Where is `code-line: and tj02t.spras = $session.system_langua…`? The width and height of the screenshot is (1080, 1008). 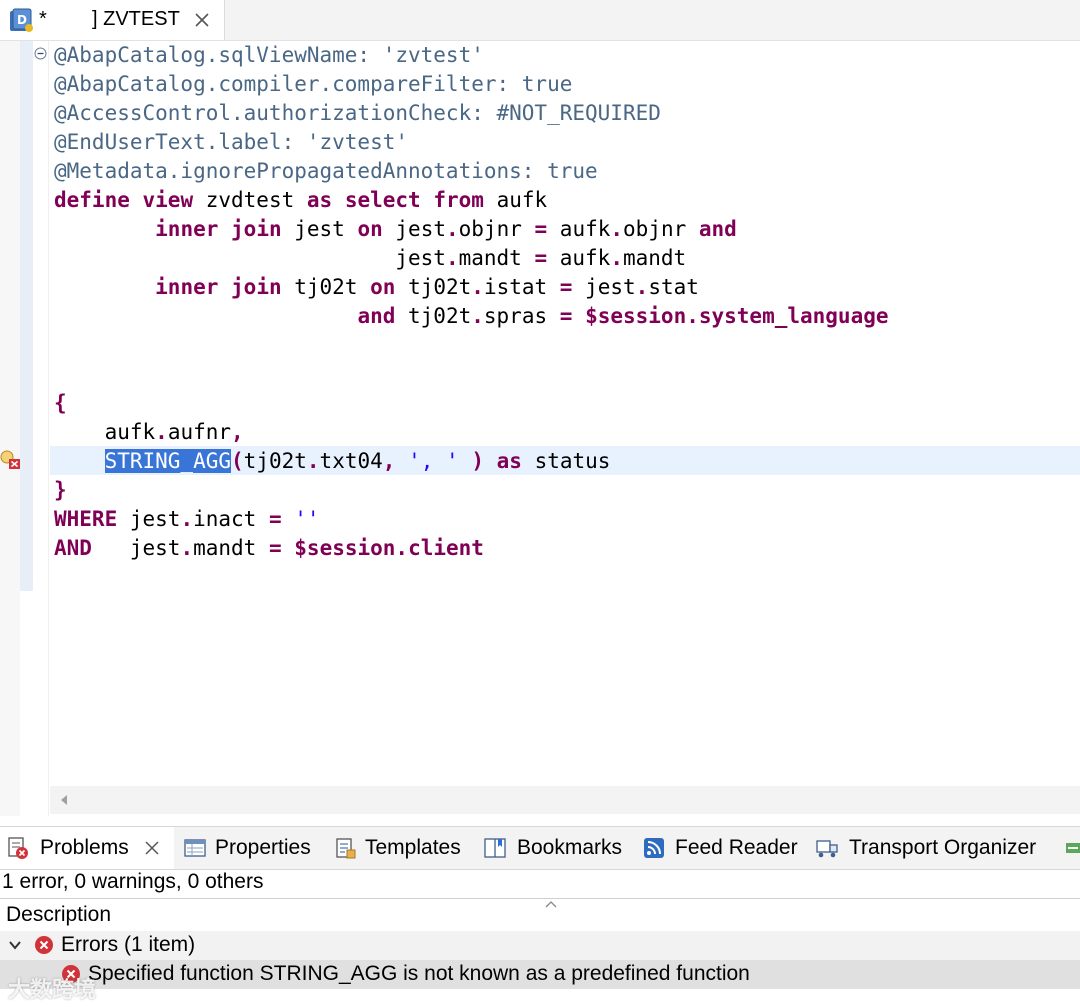
code-line: and tj02t.spras = $session.system_langua… is located at coordinates (471, 316).